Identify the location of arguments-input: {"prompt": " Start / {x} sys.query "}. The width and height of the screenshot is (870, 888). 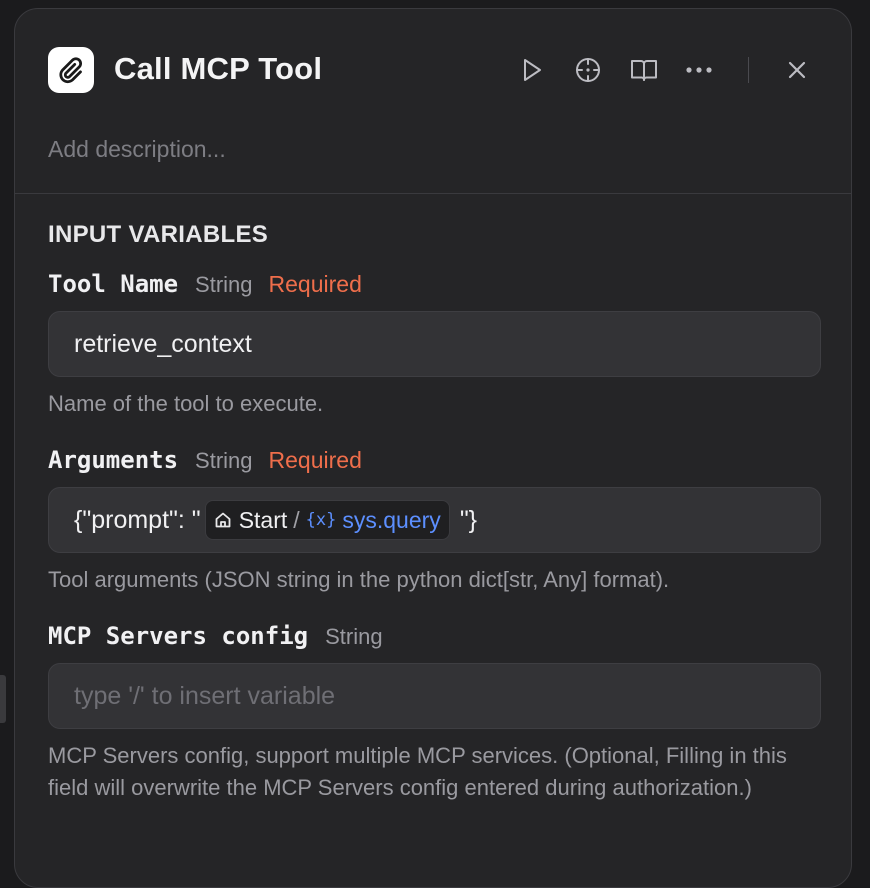
(434, 520).